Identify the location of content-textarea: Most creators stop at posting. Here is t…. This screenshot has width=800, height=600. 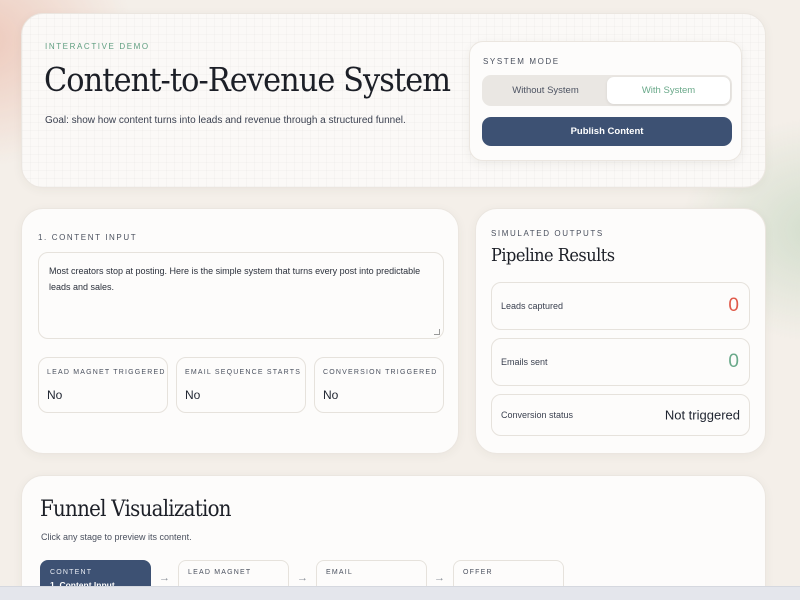
(241, 295).